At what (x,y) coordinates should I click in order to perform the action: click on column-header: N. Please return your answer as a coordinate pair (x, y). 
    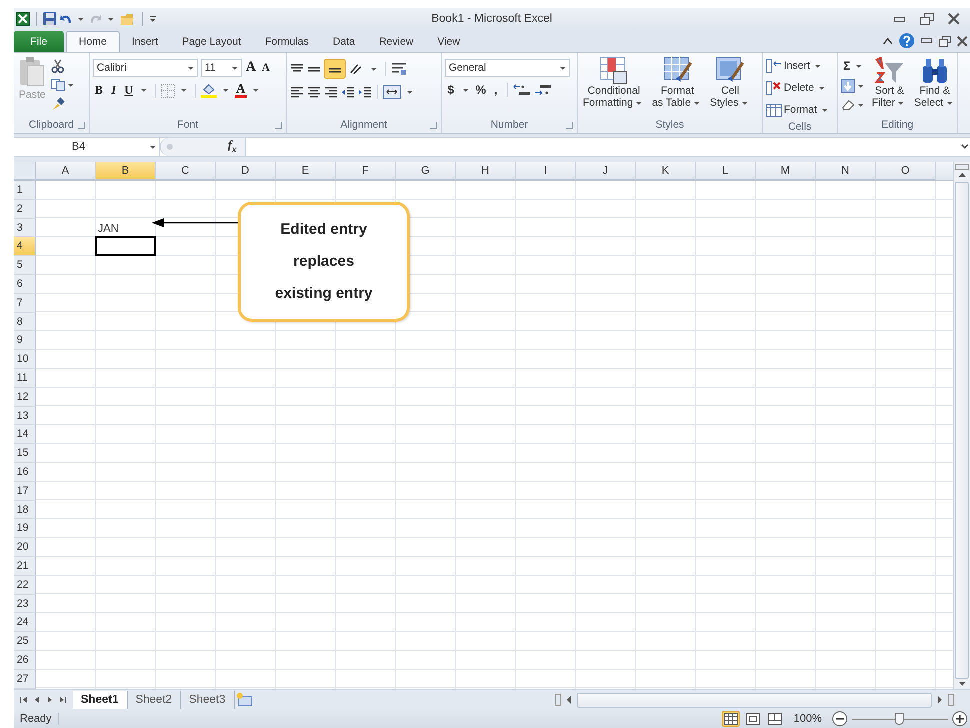
    Looking at the image, I should click on (846, 171).